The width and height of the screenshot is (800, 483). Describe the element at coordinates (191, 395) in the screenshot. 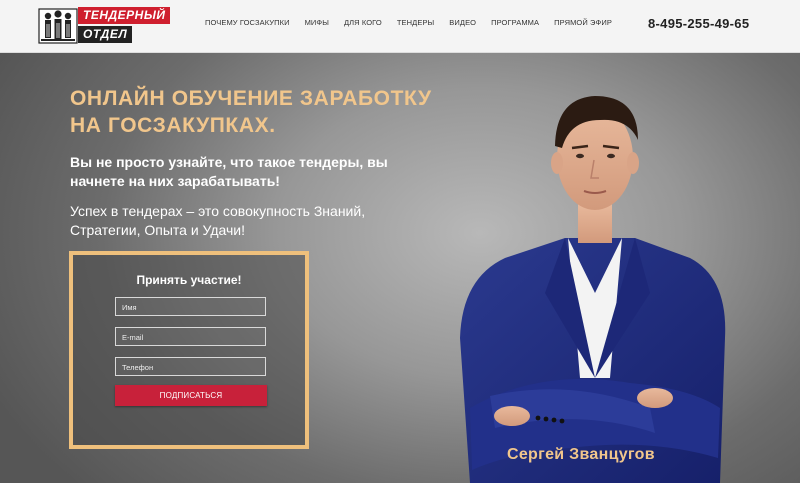

I see `subscribe-button: ПОДПИСАТЬСЯ` at that location.